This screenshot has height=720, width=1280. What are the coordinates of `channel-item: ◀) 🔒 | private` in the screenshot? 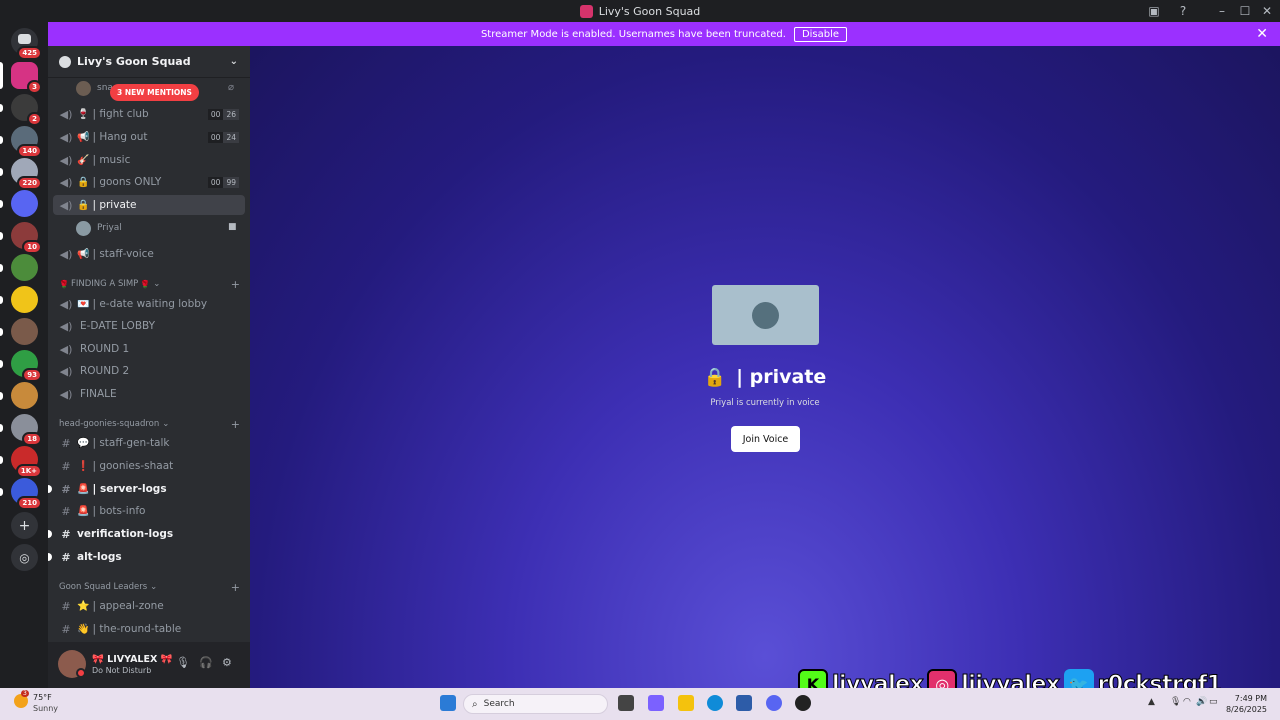 It's located at (149, 205).